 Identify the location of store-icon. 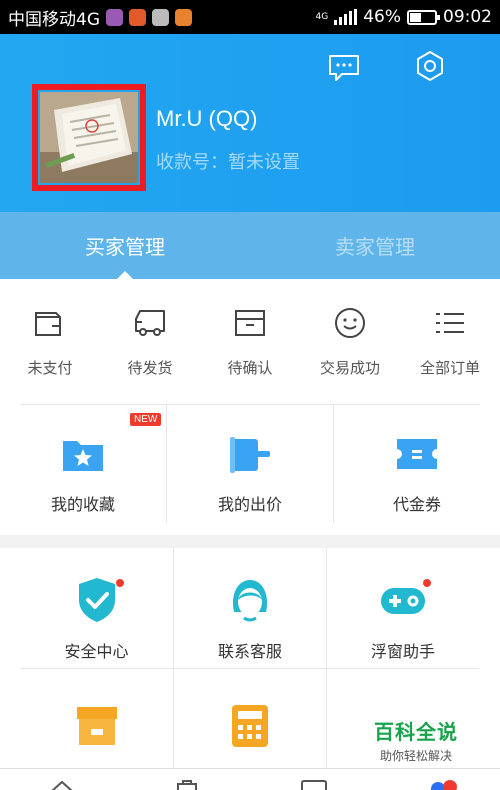
(96, 726).